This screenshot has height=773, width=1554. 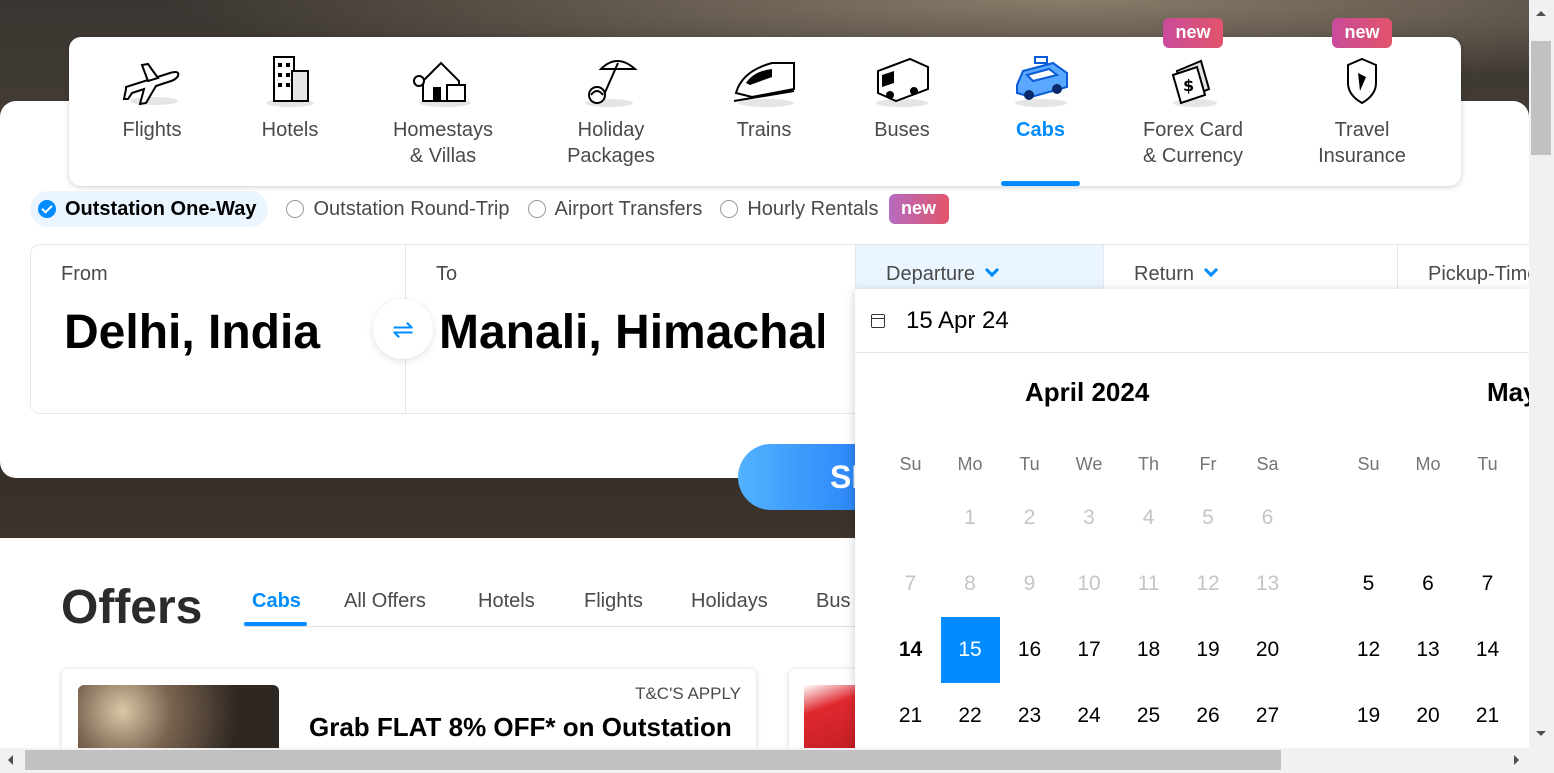 I want to click on nav-label: Hotels, so click(x=290, y=130).